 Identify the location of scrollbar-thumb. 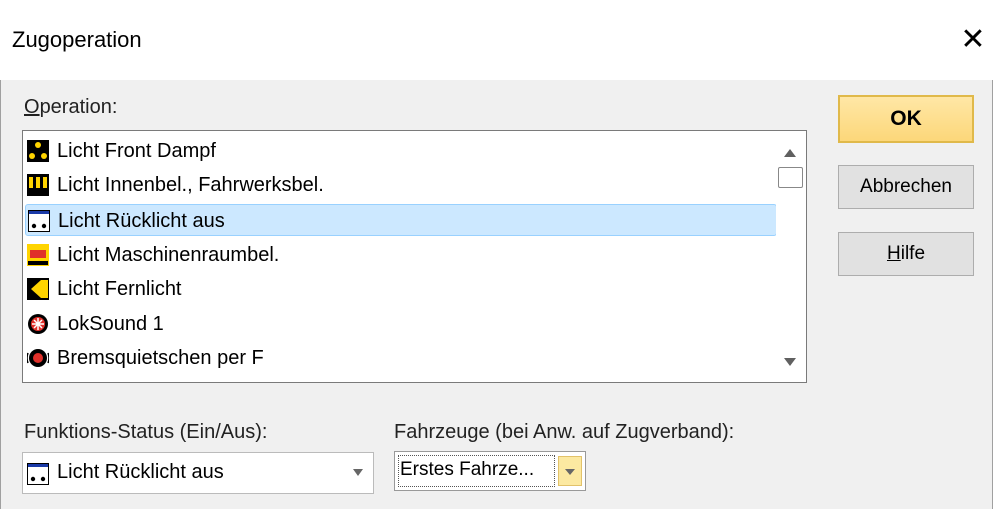
(790, 177).